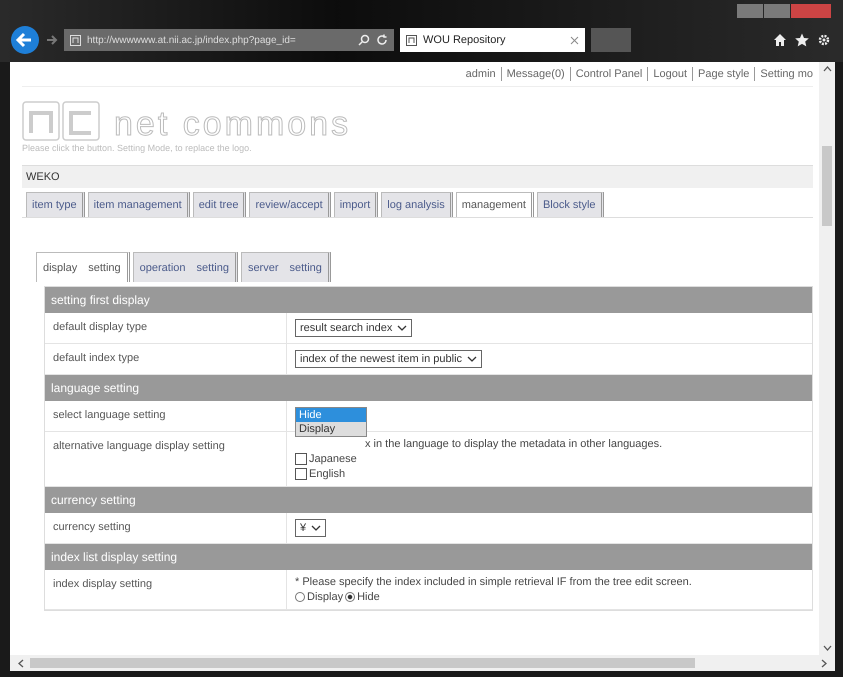 This screenshot has height=677, width=843. What do you see at coordinates (166, 328) in the screenshot?
I see `setting-label: default display type` at bounding box center [166, 328].